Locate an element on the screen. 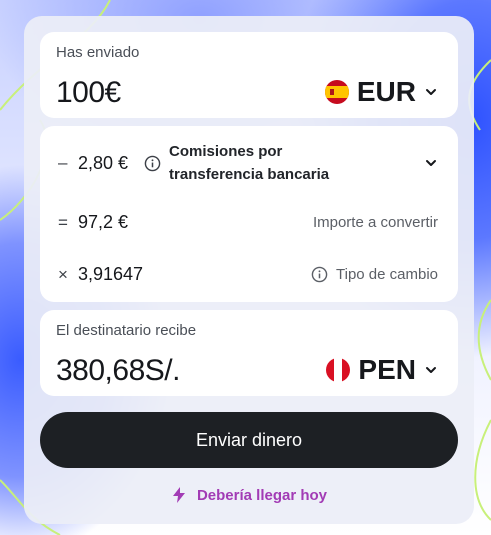  multiply-operator: × is located at coordinates (63, 274).